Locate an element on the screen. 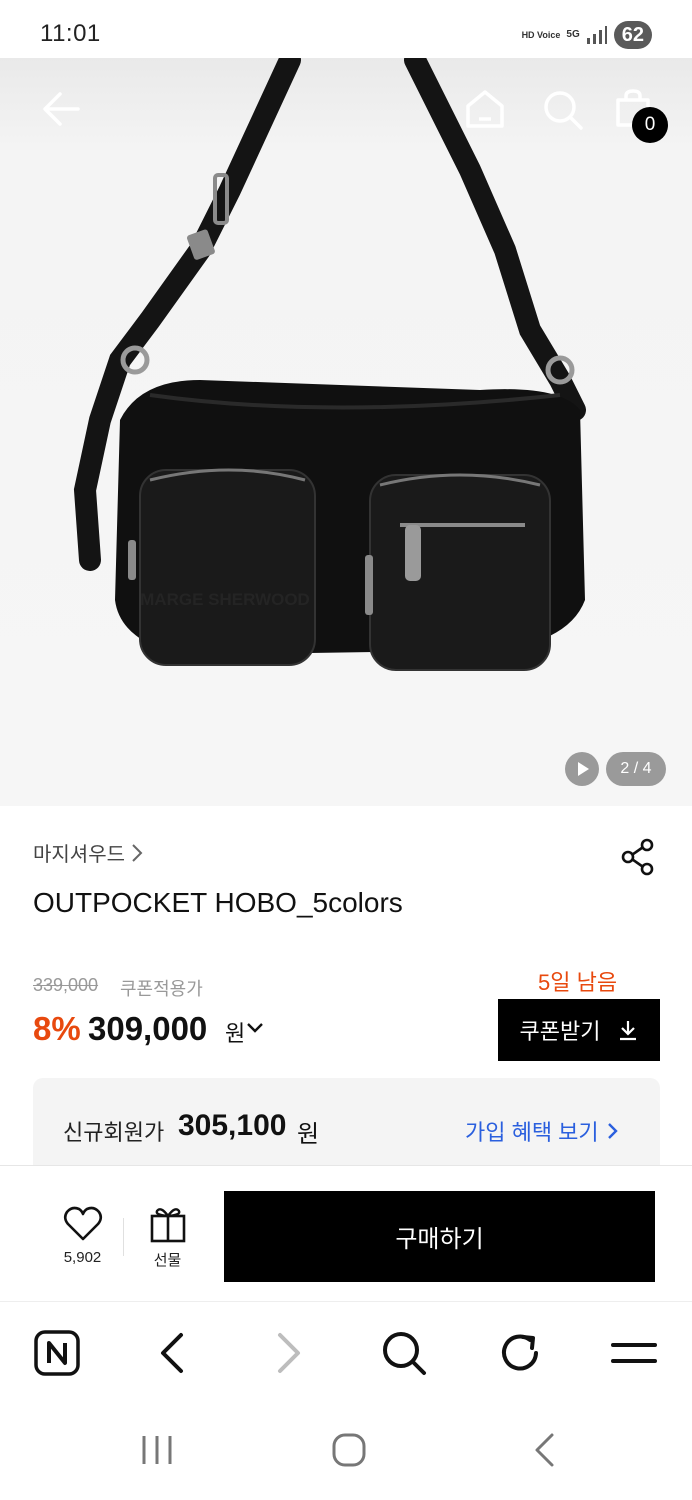 Image resolution: width=692 pixels, height=1500 pixels. play-button is located at coordinates (582, 769).